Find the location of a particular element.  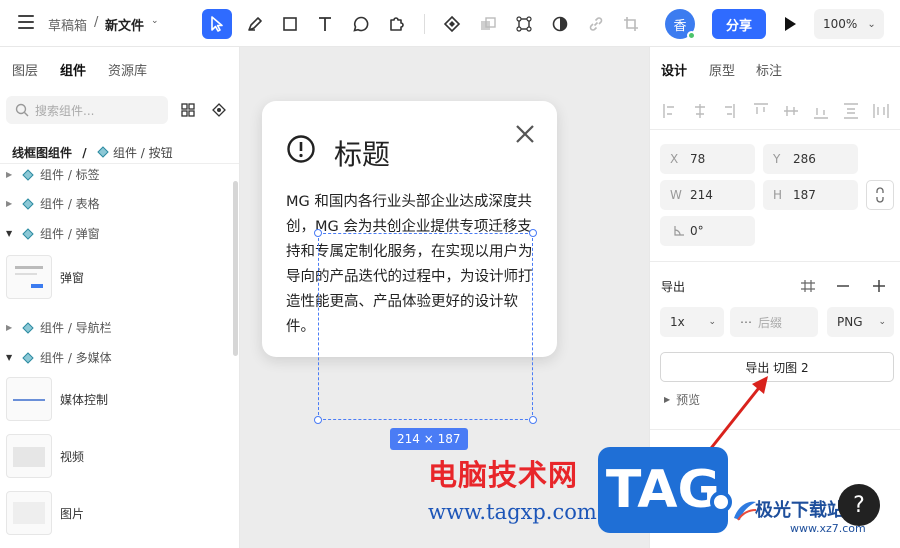

group-table: ▶ 组件 / 表格 is located at coordinates (53, 203).